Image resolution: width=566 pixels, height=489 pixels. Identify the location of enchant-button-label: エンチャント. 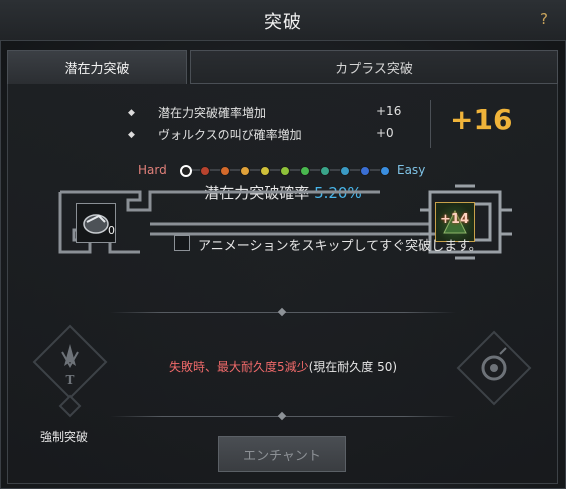
(282, 456).